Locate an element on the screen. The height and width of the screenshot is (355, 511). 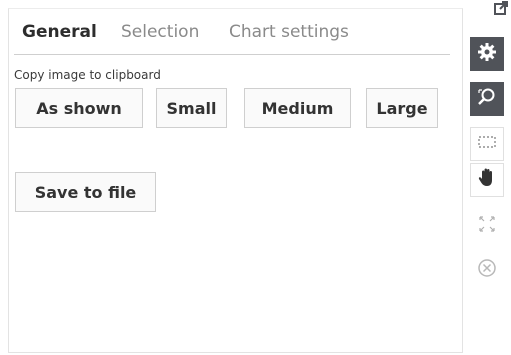
select-button is located at coordinates (487, 144).